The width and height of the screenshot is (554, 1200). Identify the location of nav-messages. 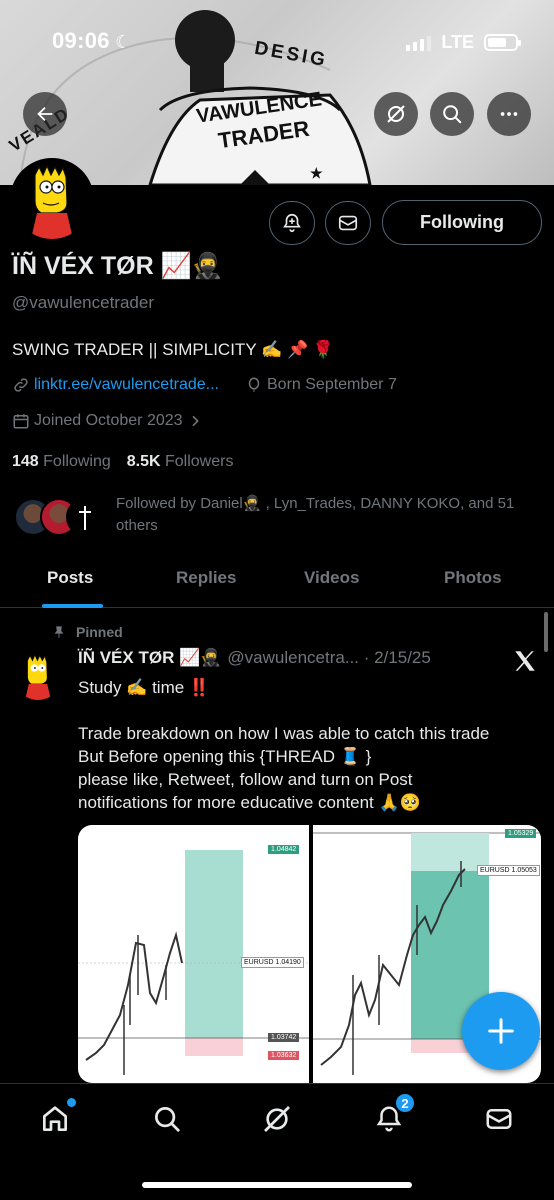
(499, 1119).